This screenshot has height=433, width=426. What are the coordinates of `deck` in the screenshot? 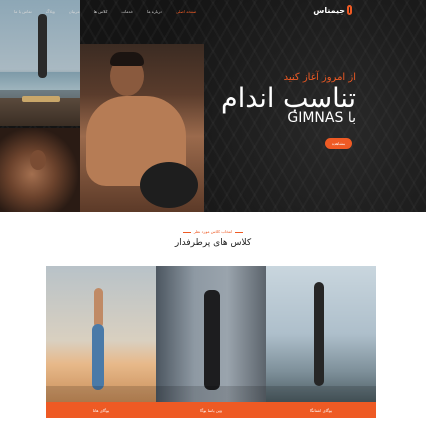 It's located at (40, 112).